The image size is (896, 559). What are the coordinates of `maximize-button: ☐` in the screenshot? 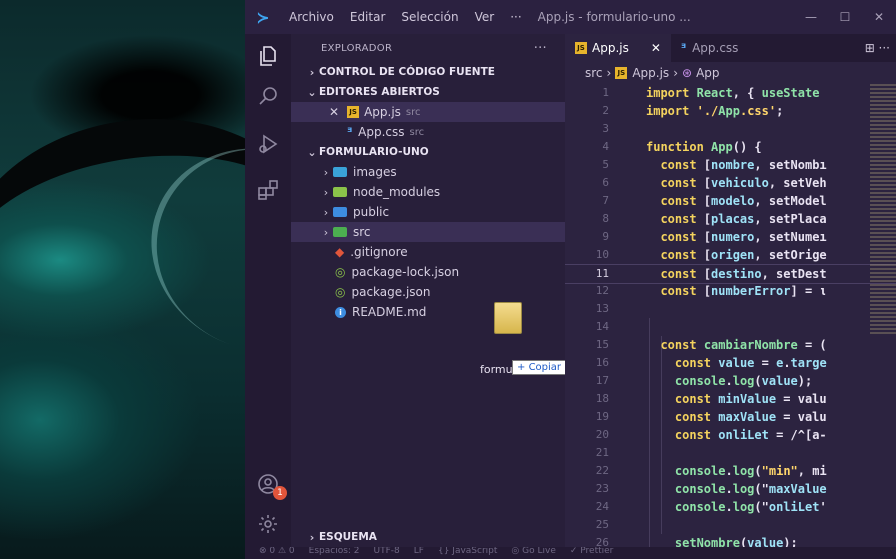 It's located at (845, 17).